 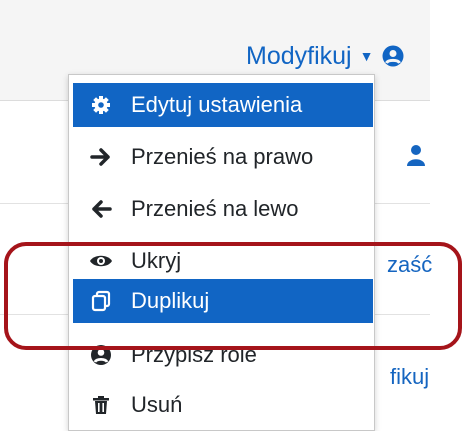 What do you see at coordinates (223, 405) in the screenshot?
I see `menu-item-delete: Usuń` at bounding box center [223, 405].